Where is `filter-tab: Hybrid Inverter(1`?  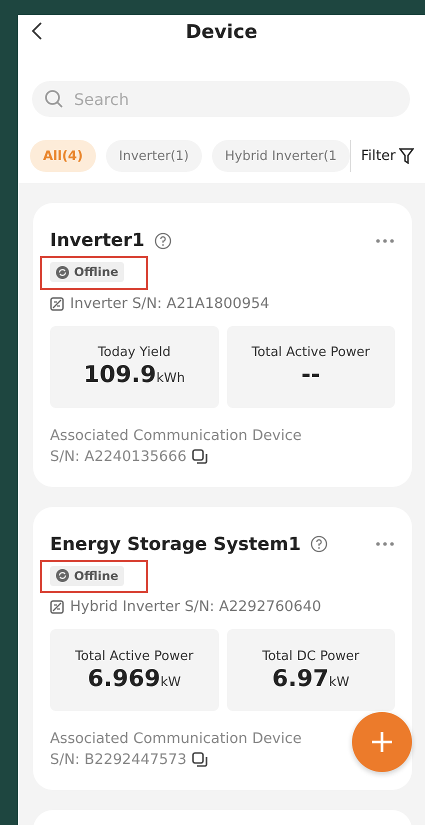
filter-tab: Hybrid Inverter(1 is located at coordinates (281, 156).